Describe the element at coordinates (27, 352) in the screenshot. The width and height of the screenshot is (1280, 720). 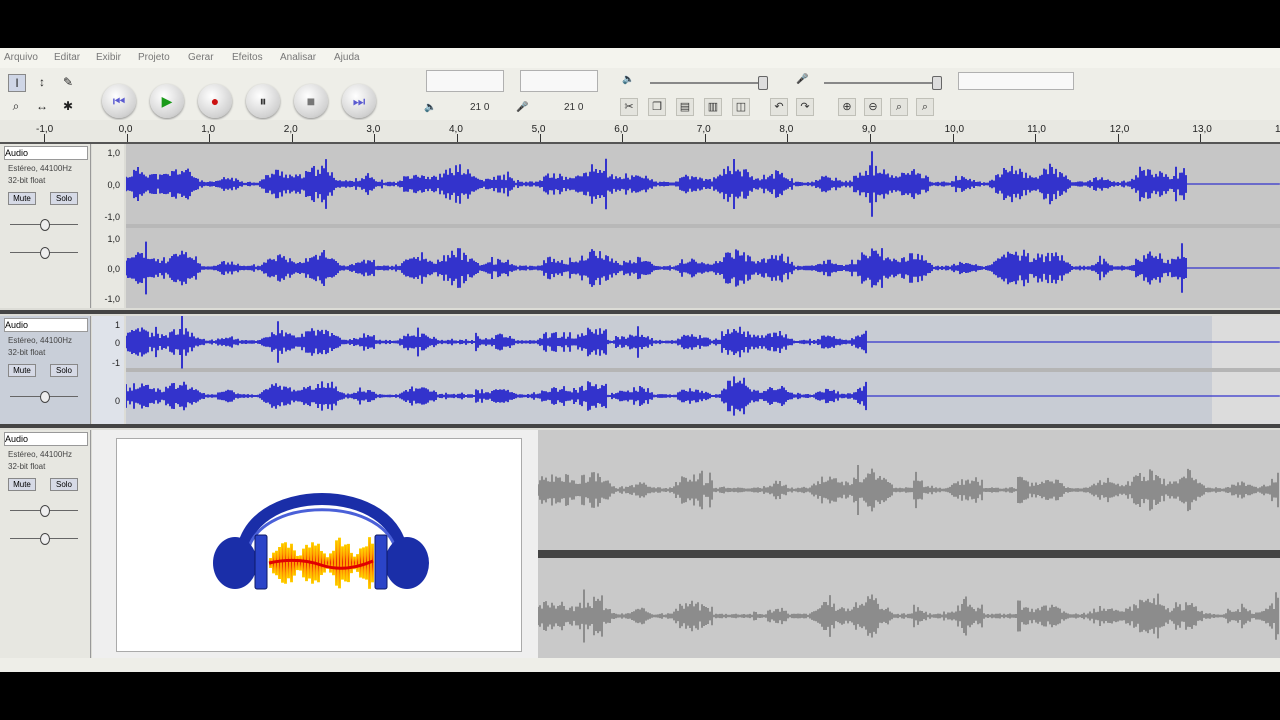
I see `track-2-bitdepth: 32-bit float` at that location.